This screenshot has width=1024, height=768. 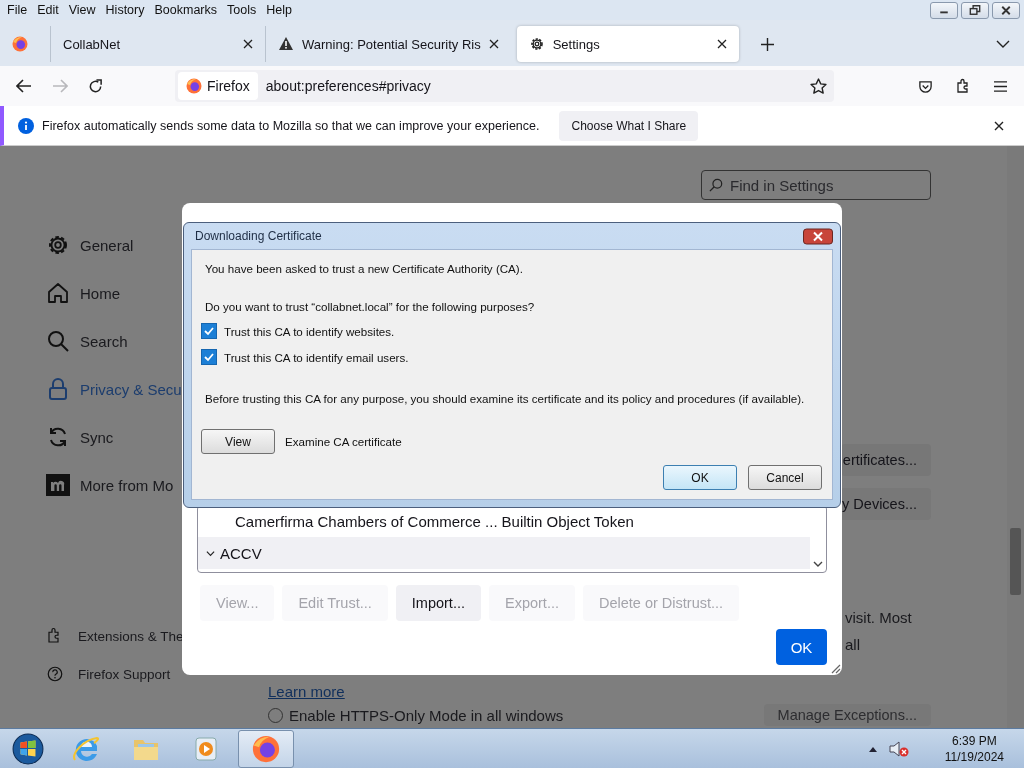 What do you see at coordinates (157, 44) in the screenshot?
I see `browser-tab: CollabNet` at bounding box center [157, 44].